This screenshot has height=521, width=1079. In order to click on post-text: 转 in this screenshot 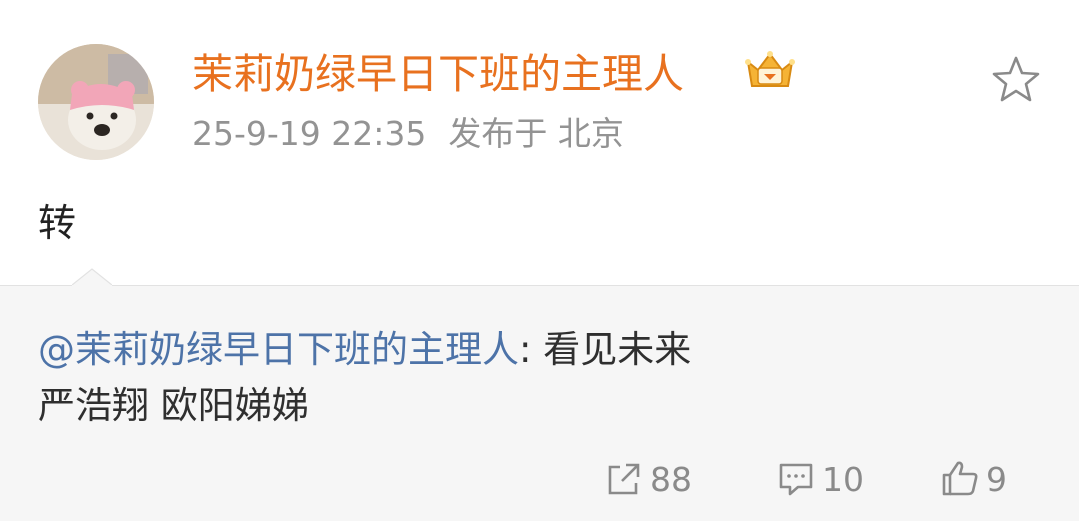, I will do `click(57, 223)`.